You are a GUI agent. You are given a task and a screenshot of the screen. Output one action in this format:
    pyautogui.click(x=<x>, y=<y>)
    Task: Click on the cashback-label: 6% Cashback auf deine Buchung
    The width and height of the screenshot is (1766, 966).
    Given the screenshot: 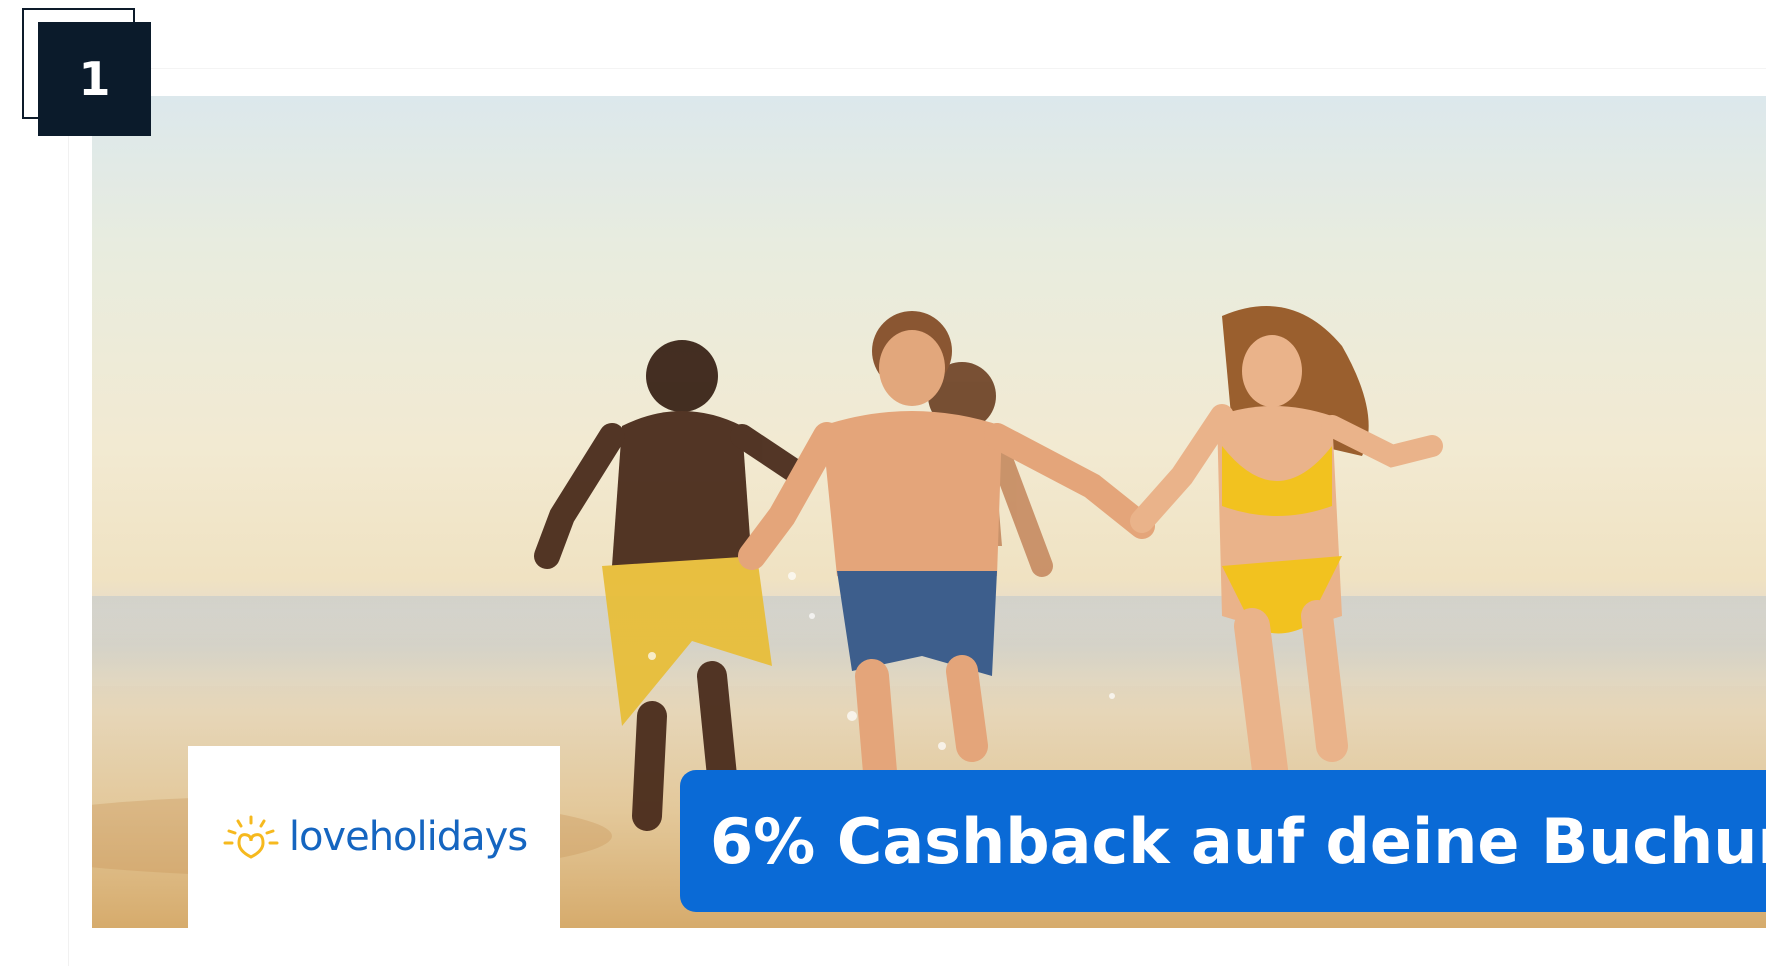 What is the action you would take?
    pyautogui.click(x=1223, y=841)
    